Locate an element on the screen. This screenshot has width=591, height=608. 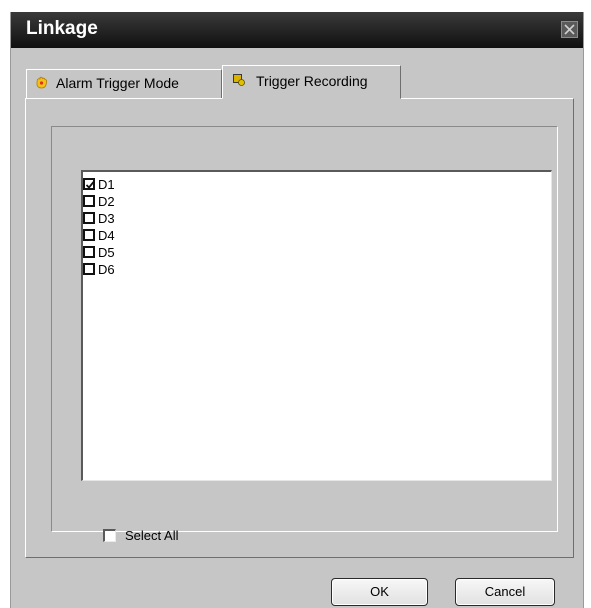
channel-label: D5 is located at coordinates (106, 252).